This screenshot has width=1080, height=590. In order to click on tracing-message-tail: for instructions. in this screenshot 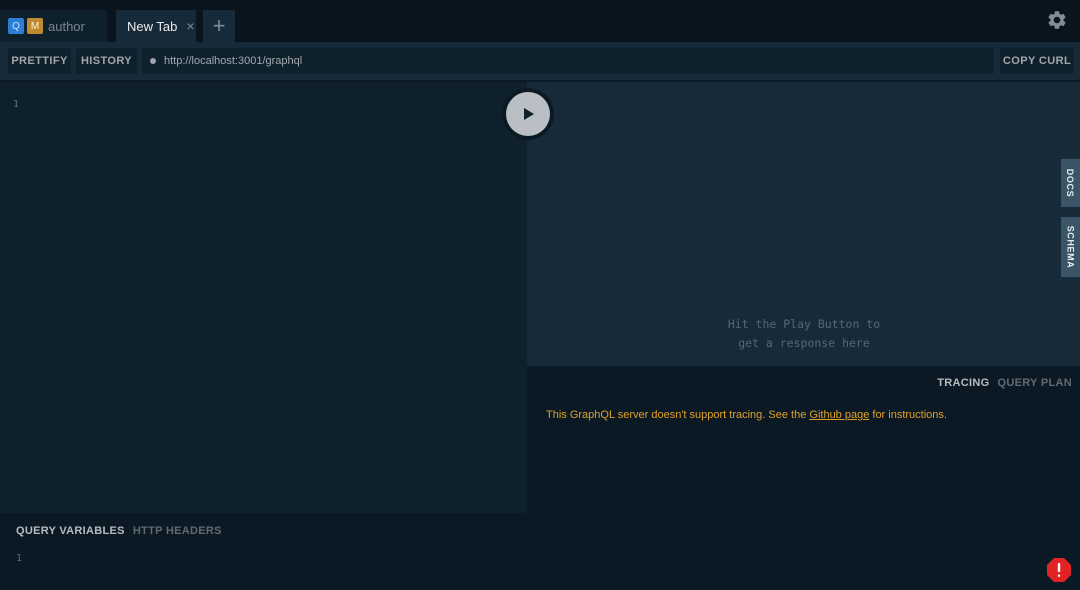, I will do `click(908, 415)`.